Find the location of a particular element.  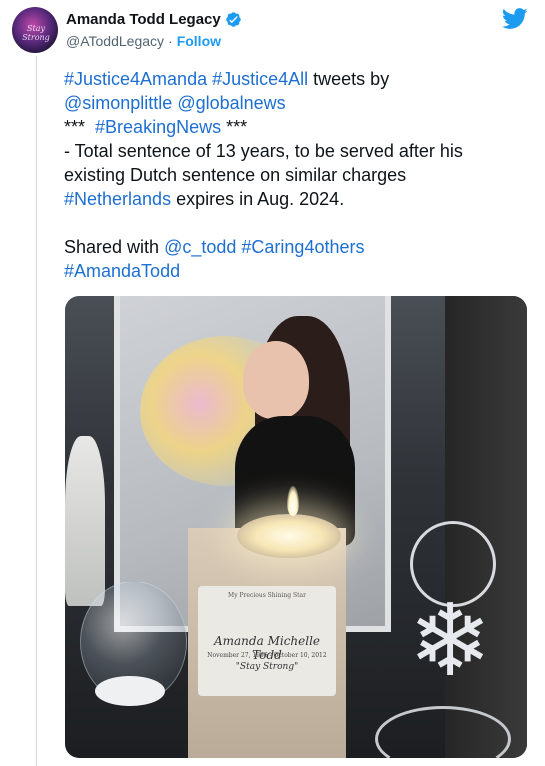

author-handle-row: @AToddLegacy · Follow is located at coordinates (143, 41).